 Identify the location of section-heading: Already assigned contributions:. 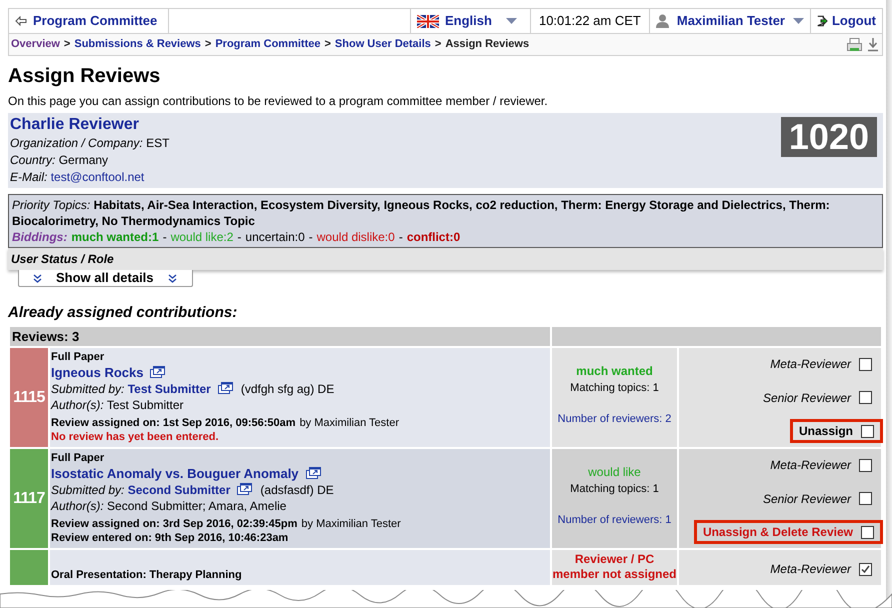
(123, 313).